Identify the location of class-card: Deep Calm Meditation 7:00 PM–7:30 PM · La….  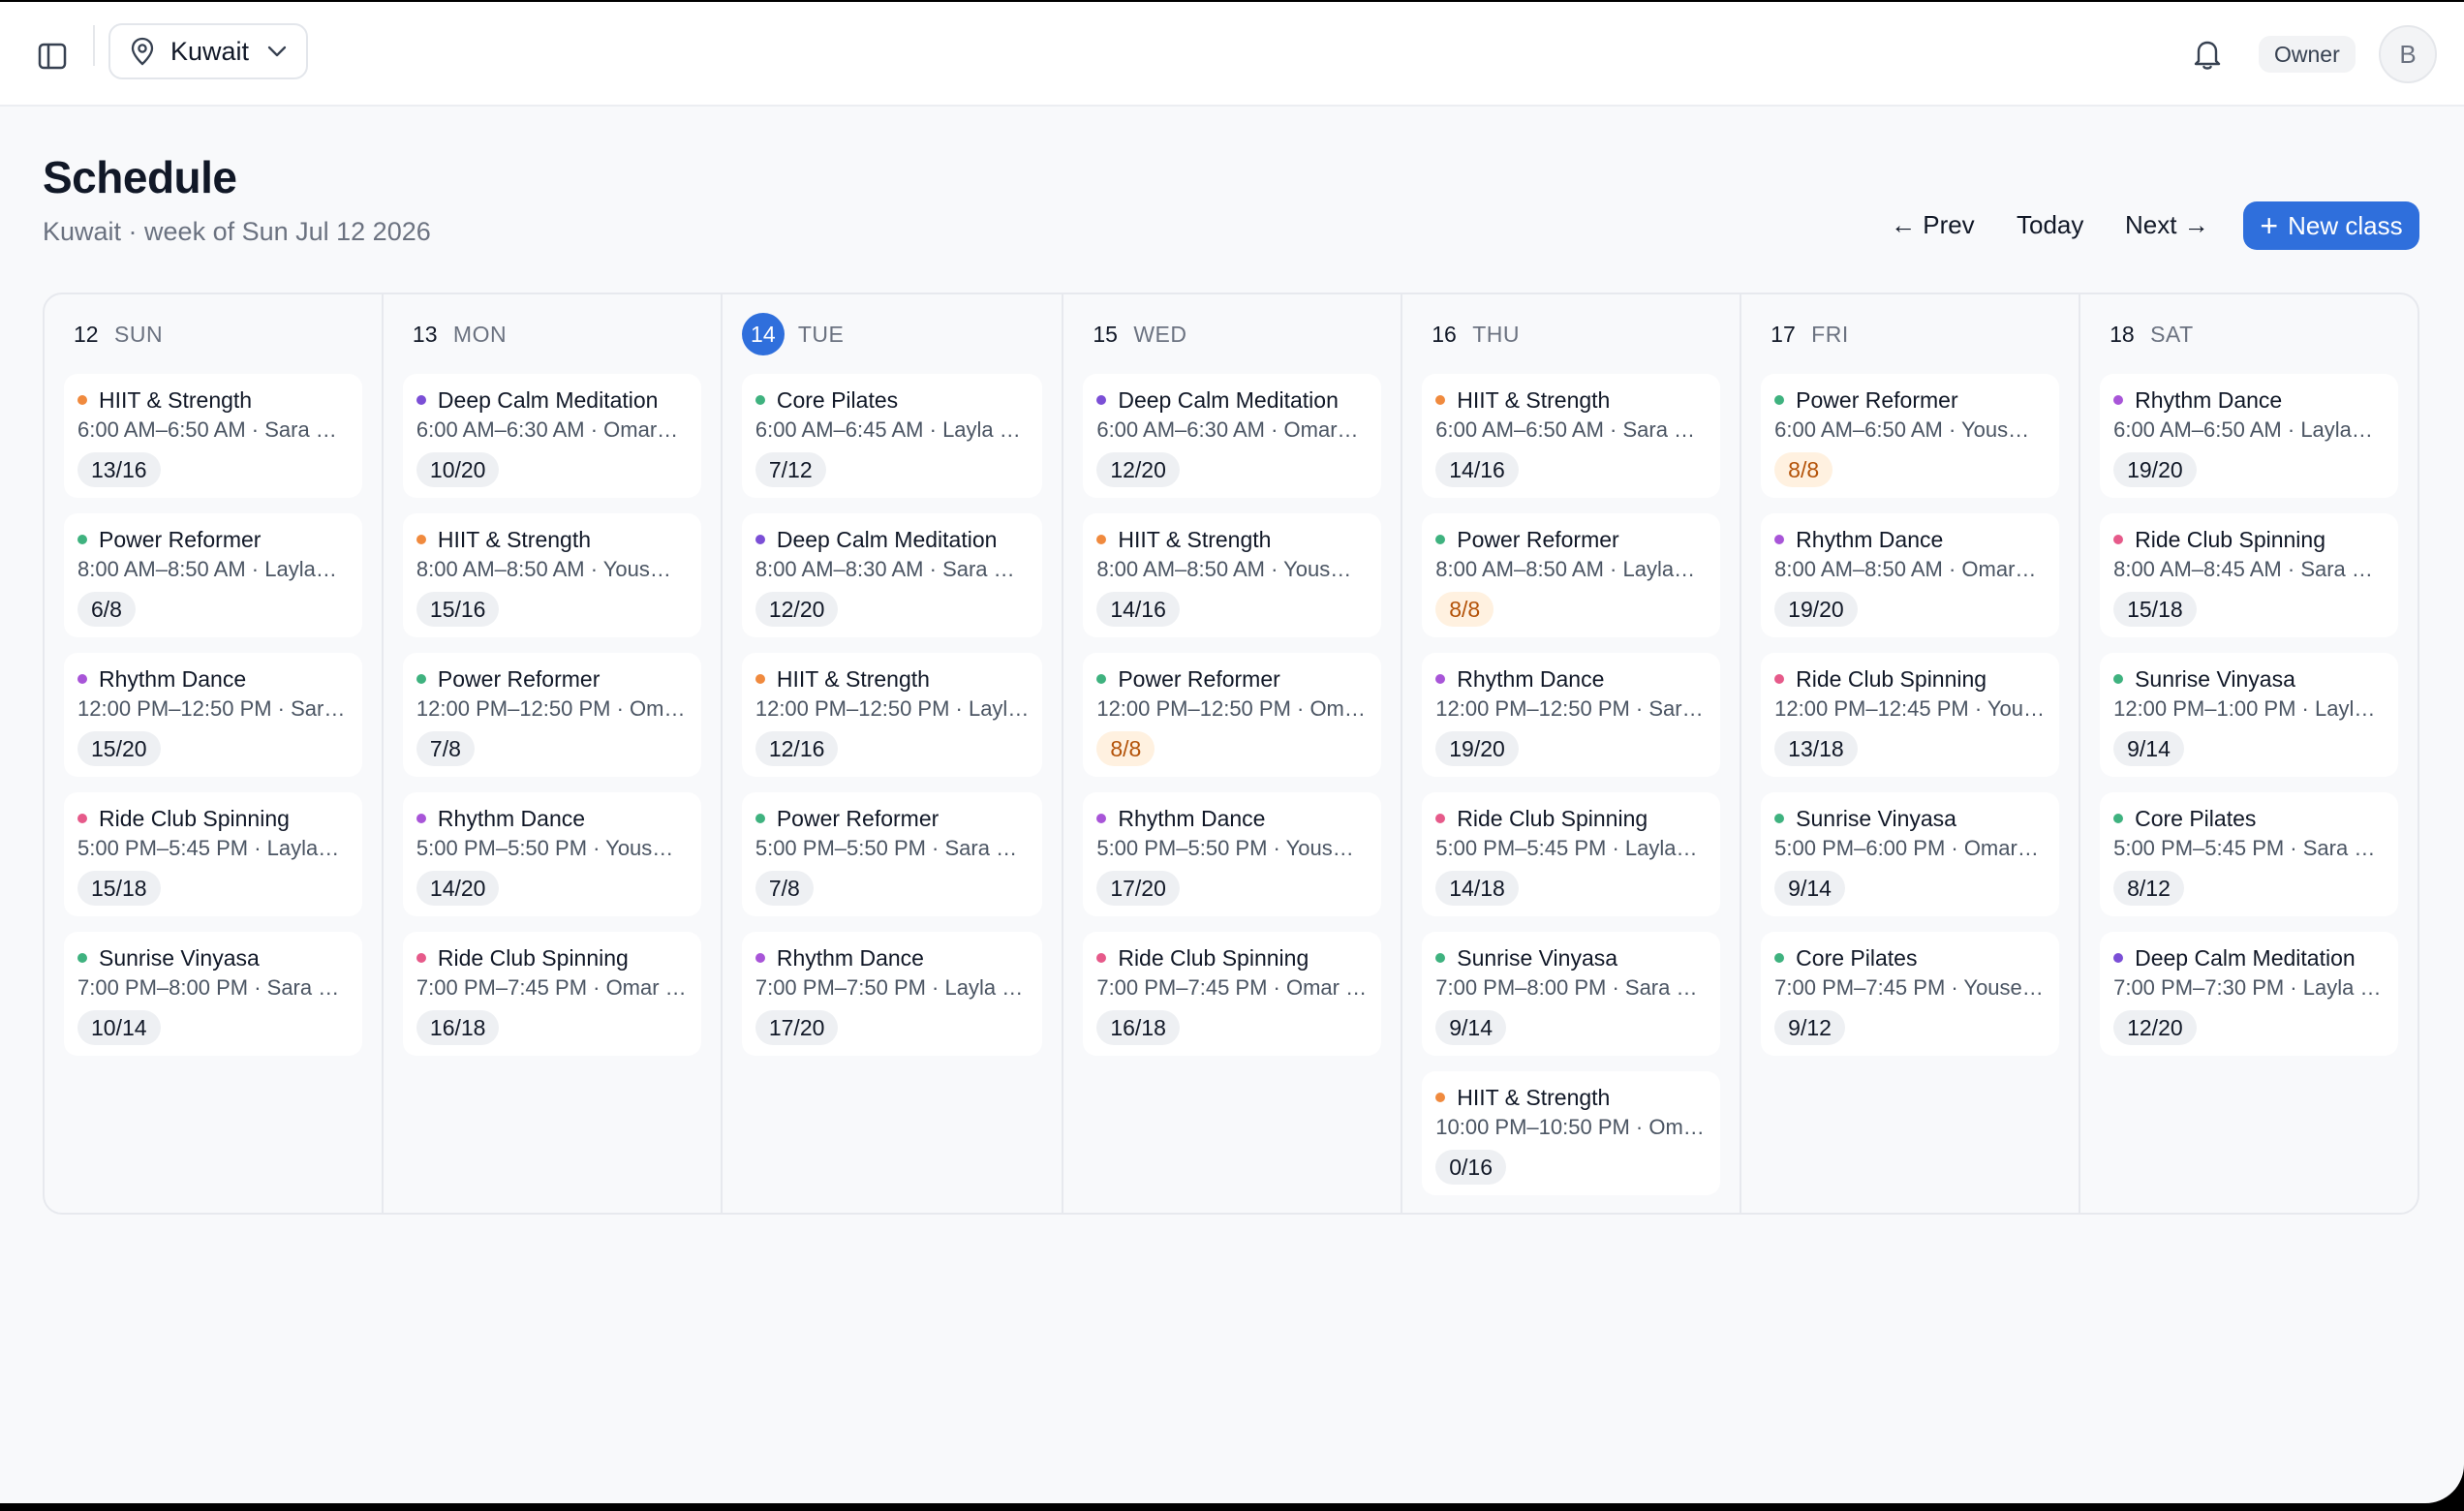
(2249, 994).